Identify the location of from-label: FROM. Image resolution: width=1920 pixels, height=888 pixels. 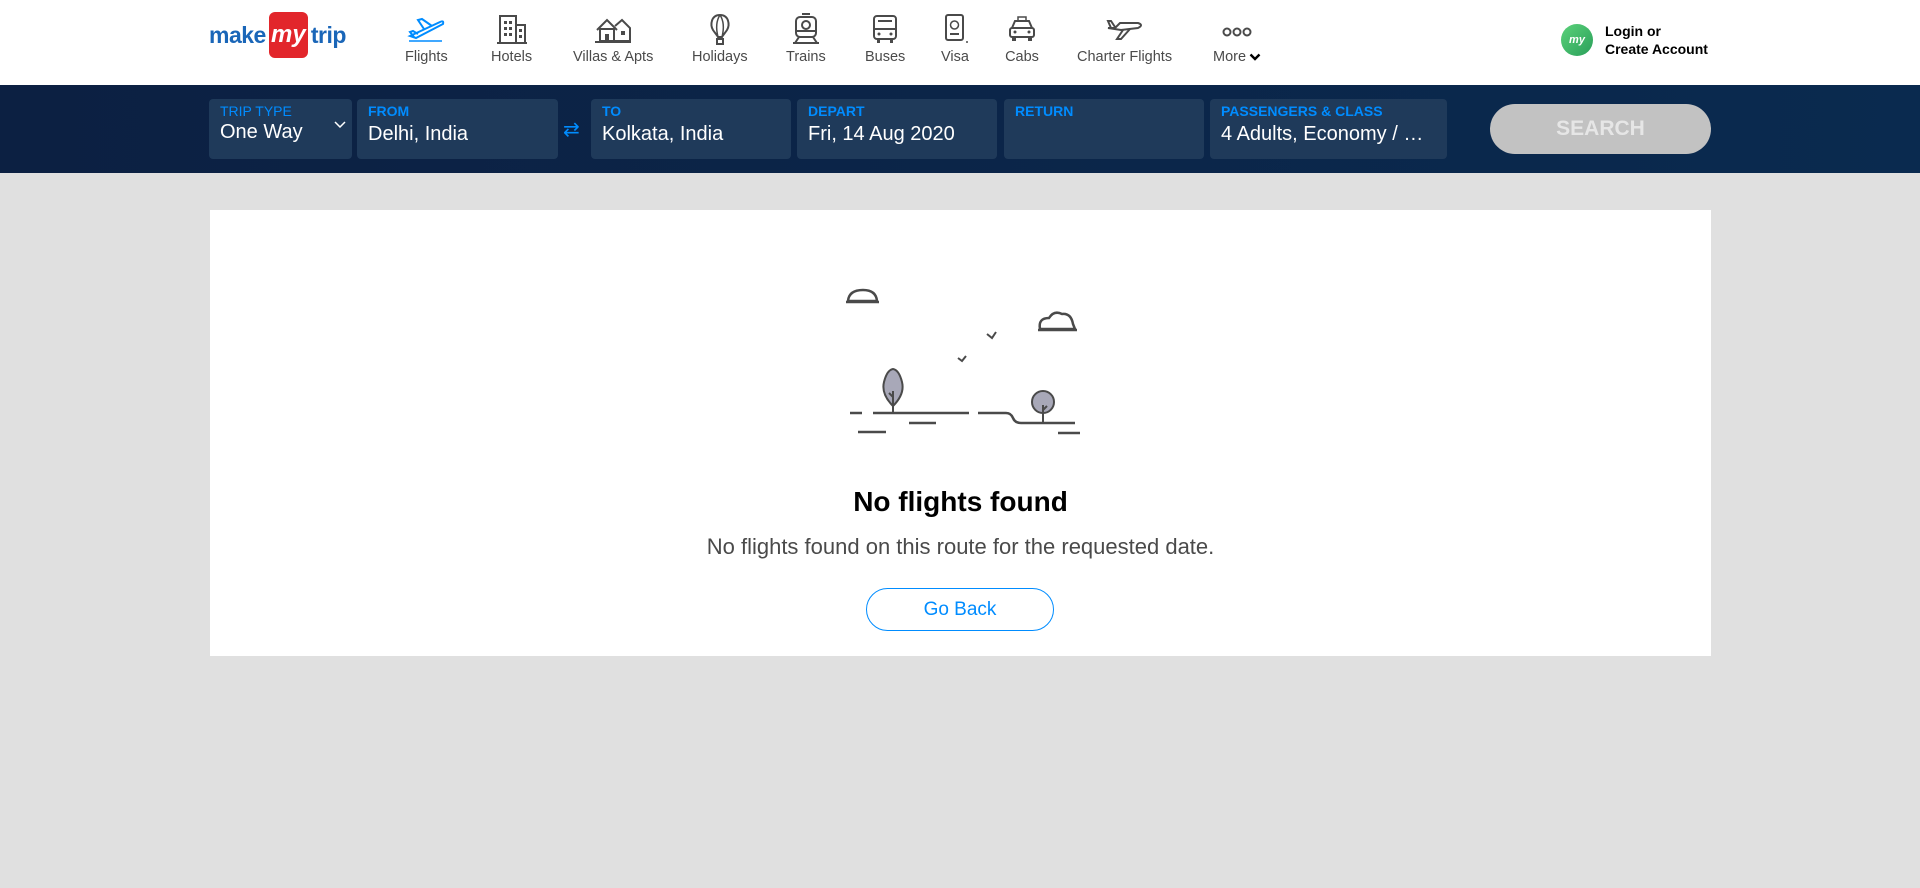
(389, 111).